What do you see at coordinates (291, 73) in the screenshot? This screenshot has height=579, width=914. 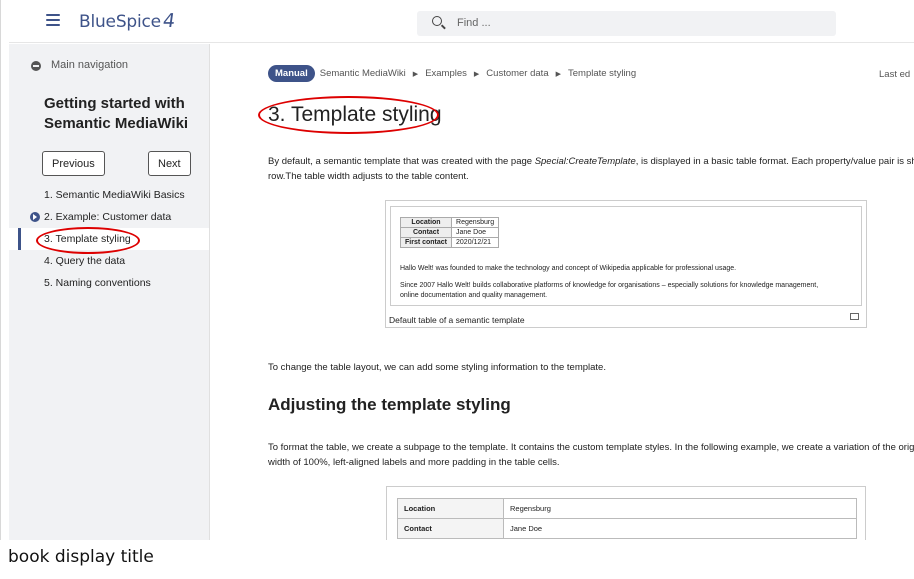 I see `namespace-badge: Manual` at bounding box center [291, 73].